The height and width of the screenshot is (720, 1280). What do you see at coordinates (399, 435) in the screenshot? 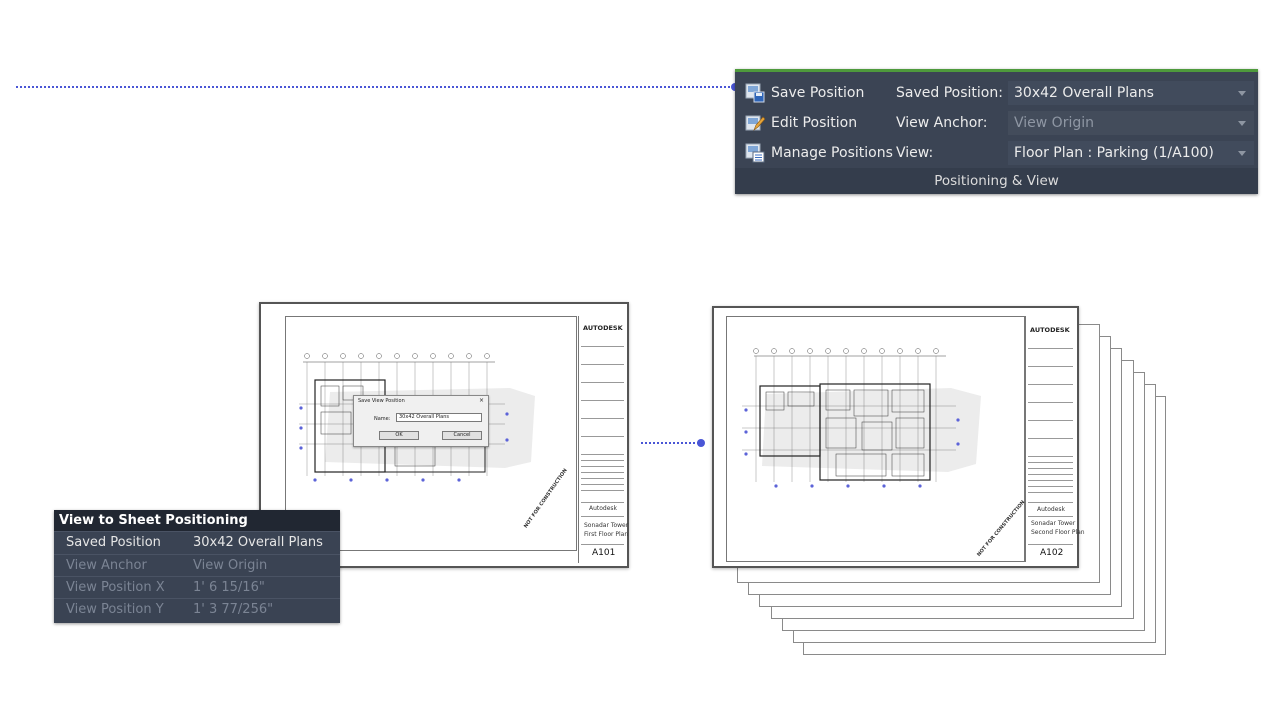
I see `ok-button: OK` at bounding box center [399, 435].